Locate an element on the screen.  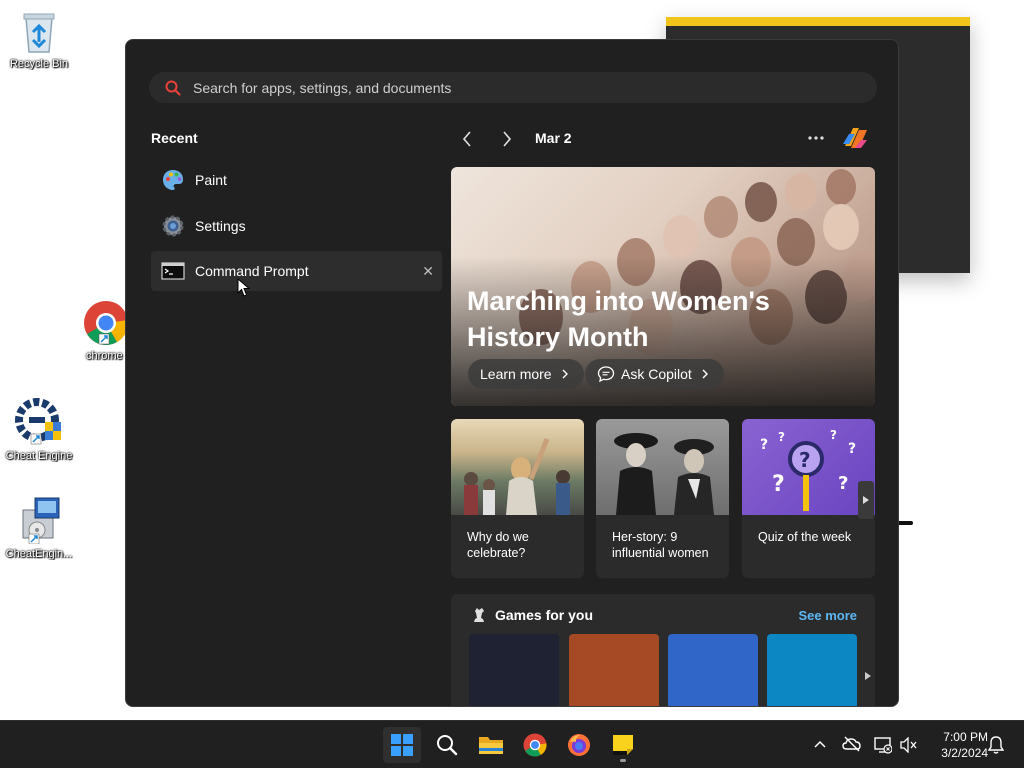
desktop-icon-recycle-bin: Recycle Bin is located at coordinates (39, 39).